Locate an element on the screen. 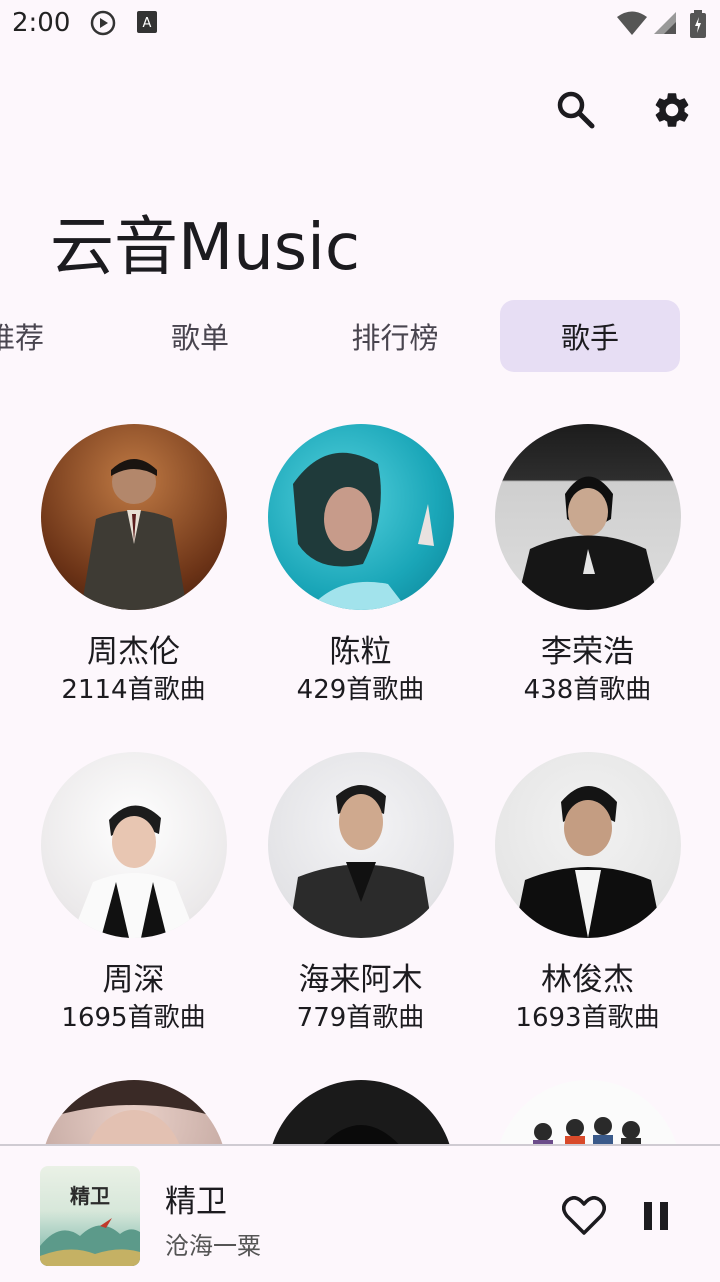 The image size is (720, 1282). tab-artists: 歌手 is located at coordinates (590, 336).